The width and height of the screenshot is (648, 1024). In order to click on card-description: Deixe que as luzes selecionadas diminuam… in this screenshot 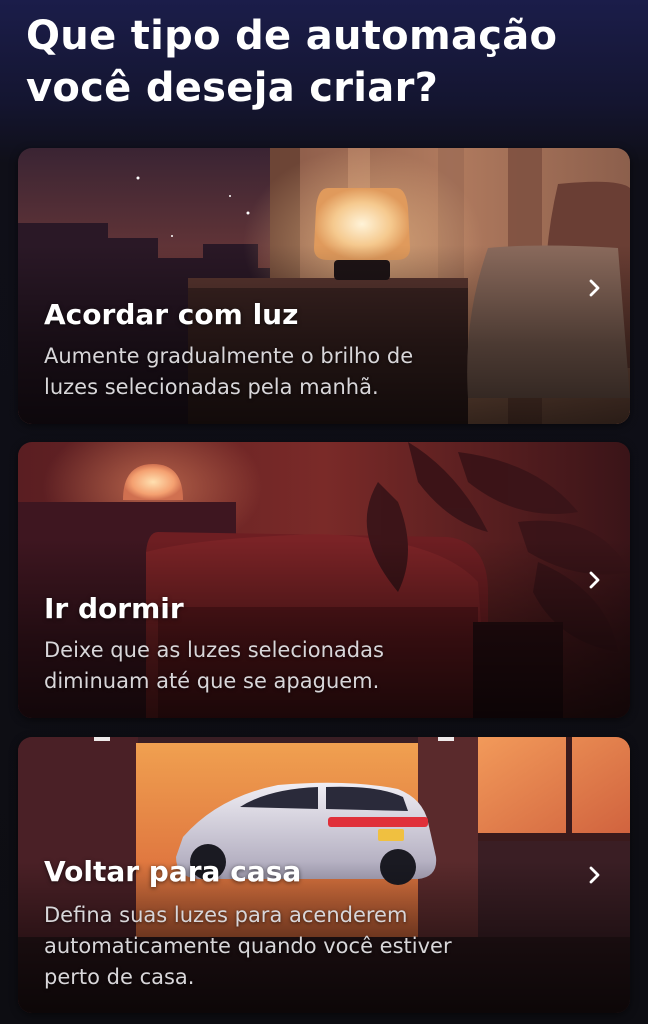, I will do `click(304, 666)`.